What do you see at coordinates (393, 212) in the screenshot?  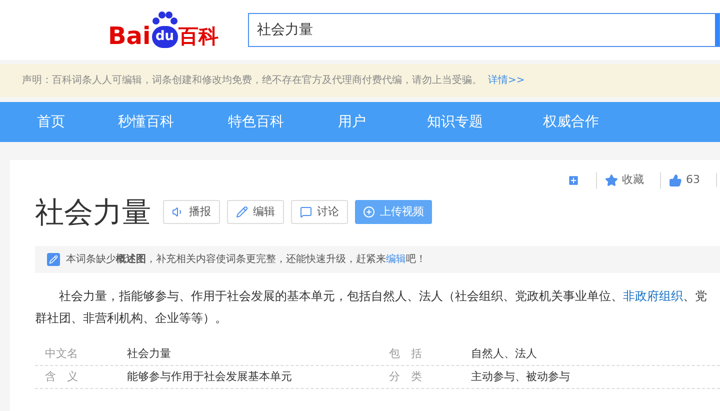 I see `action-button: 上传视频` at bounding box center [393, 212].